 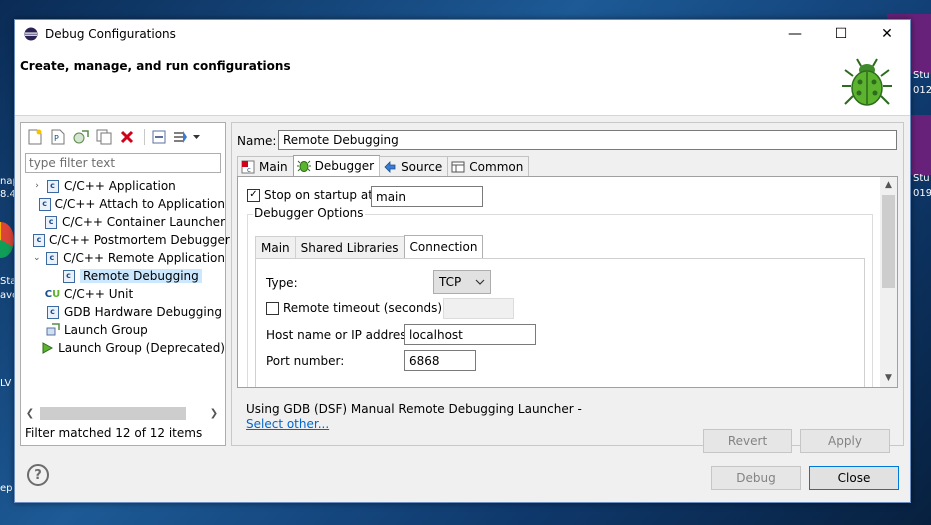 I want to click on filter-input, so click(x=123, y=163).